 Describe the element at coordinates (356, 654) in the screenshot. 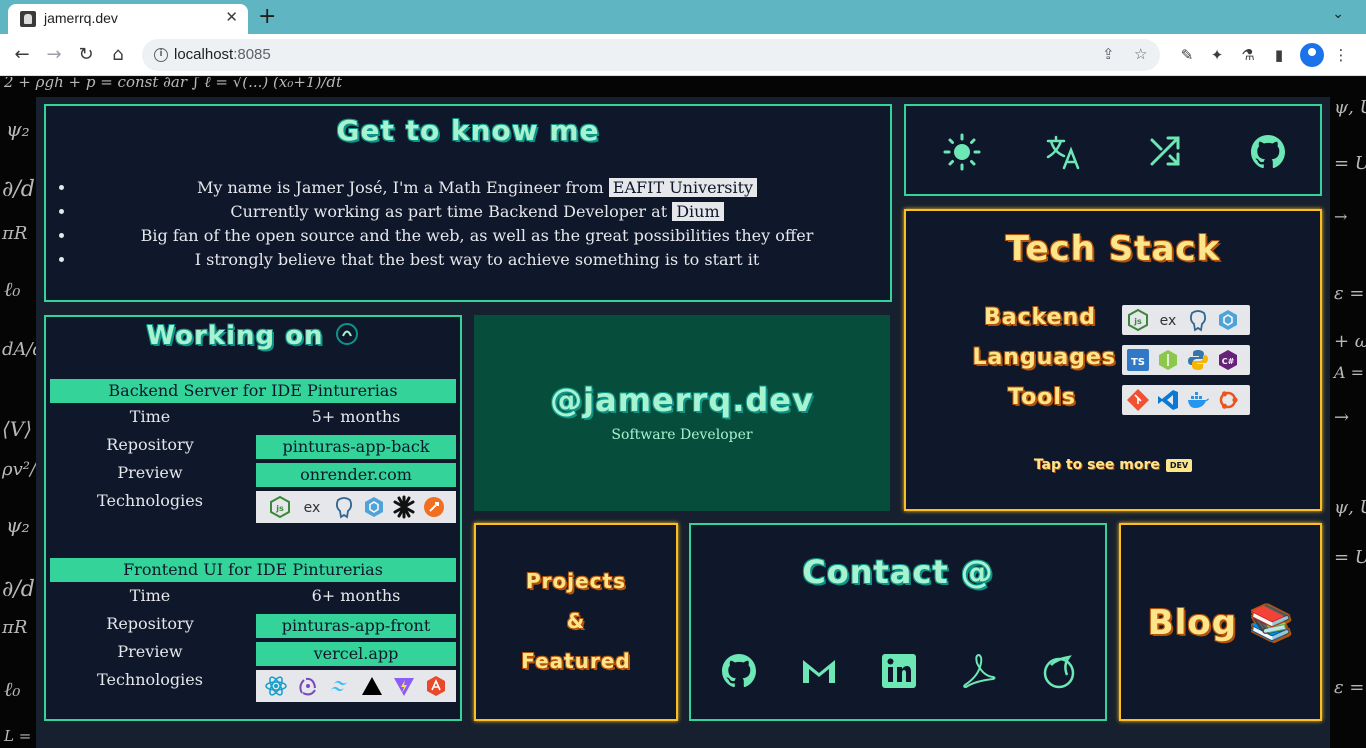

I see `preview-link: vercel.app` at that location.